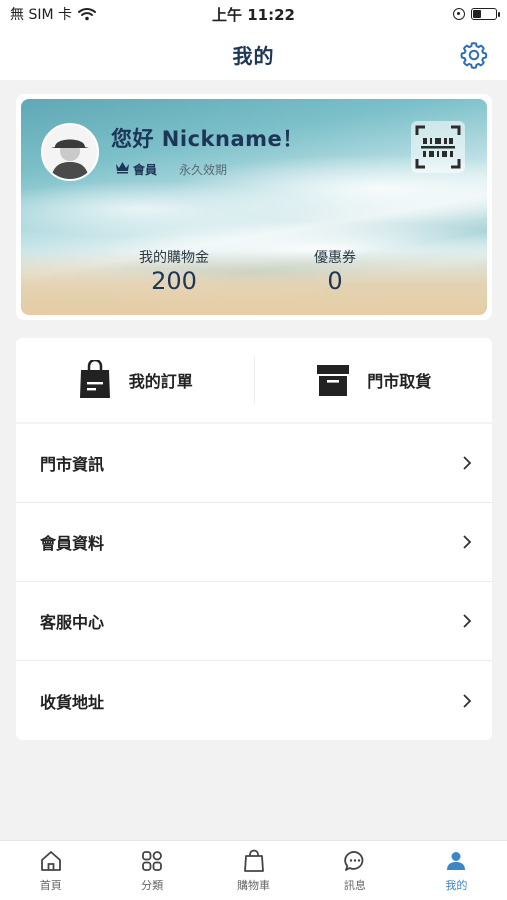 The image size is (507, 900). I want to click on menu-item-label: 門市資訊, so click(72, 464).